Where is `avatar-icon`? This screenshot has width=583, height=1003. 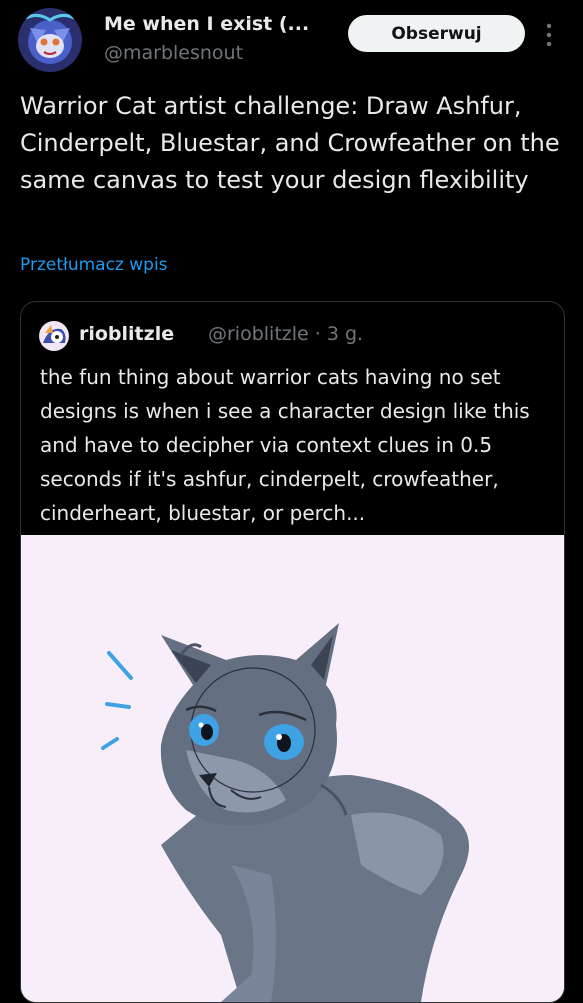 avatar-icon is located at coordinates (50, 40).